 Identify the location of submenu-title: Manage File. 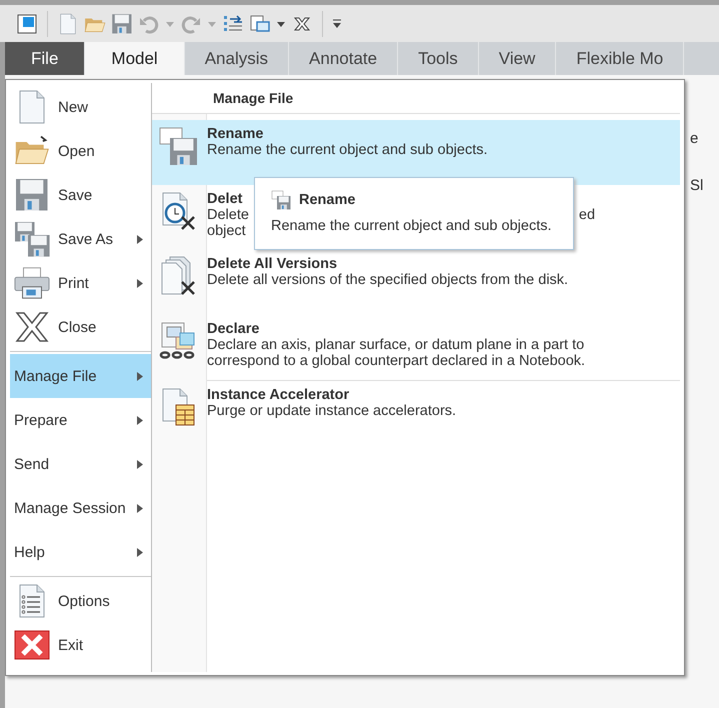
(416, 98).